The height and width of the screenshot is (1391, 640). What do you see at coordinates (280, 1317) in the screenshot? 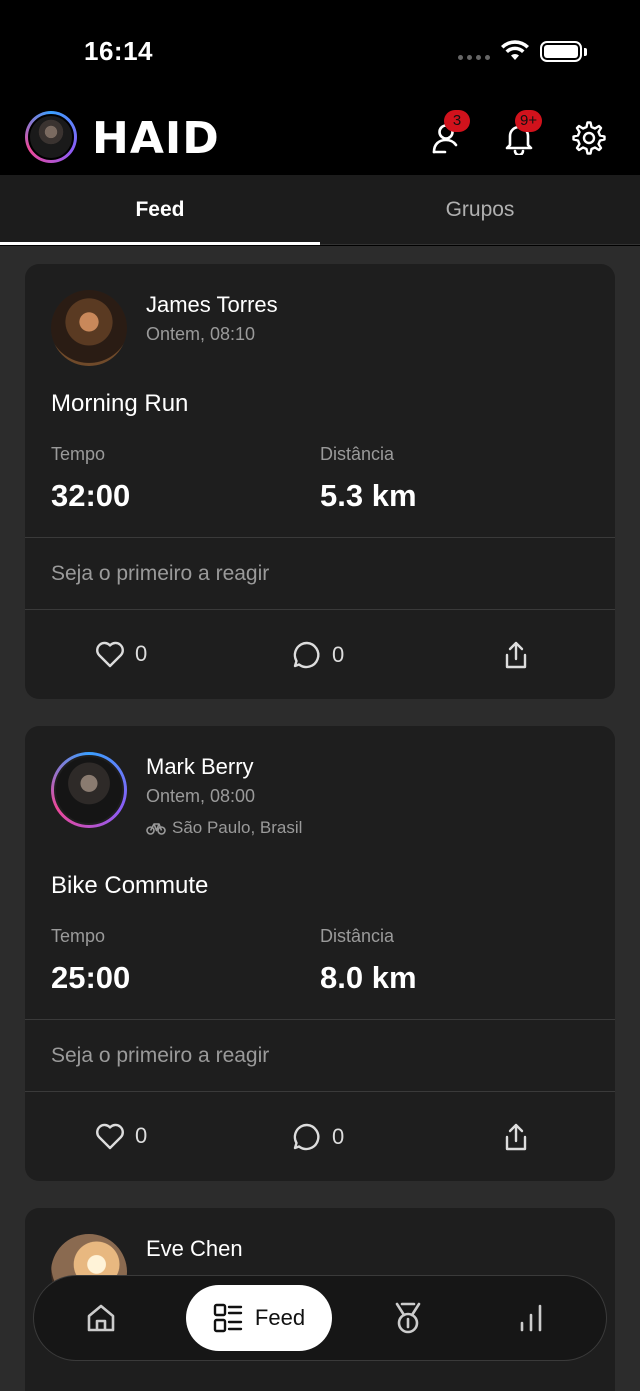
I see `nav-feed-label: Feed` at bounding box center [280, 1317].